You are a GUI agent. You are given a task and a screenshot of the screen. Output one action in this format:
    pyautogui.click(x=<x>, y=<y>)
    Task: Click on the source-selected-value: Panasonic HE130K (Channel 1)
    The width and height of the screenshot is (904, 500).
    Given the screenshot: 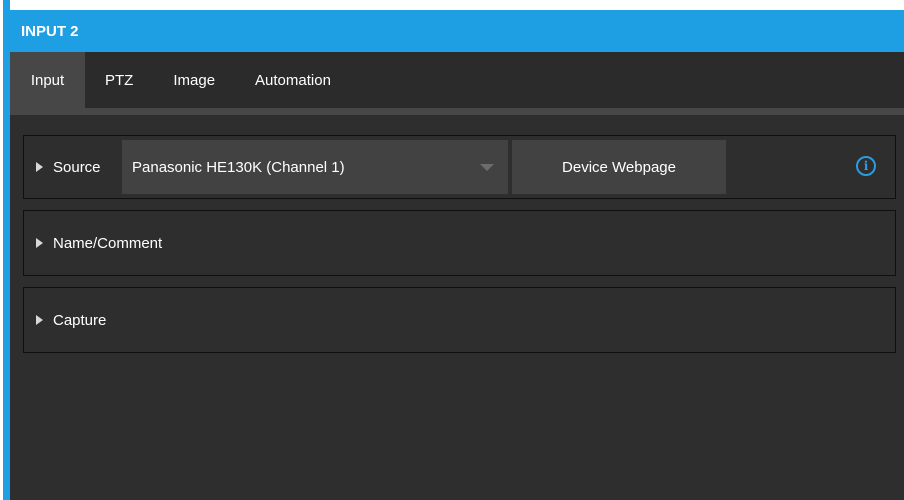 What is the action you would take?
    pyautogui.click(x=238, y=167)
    